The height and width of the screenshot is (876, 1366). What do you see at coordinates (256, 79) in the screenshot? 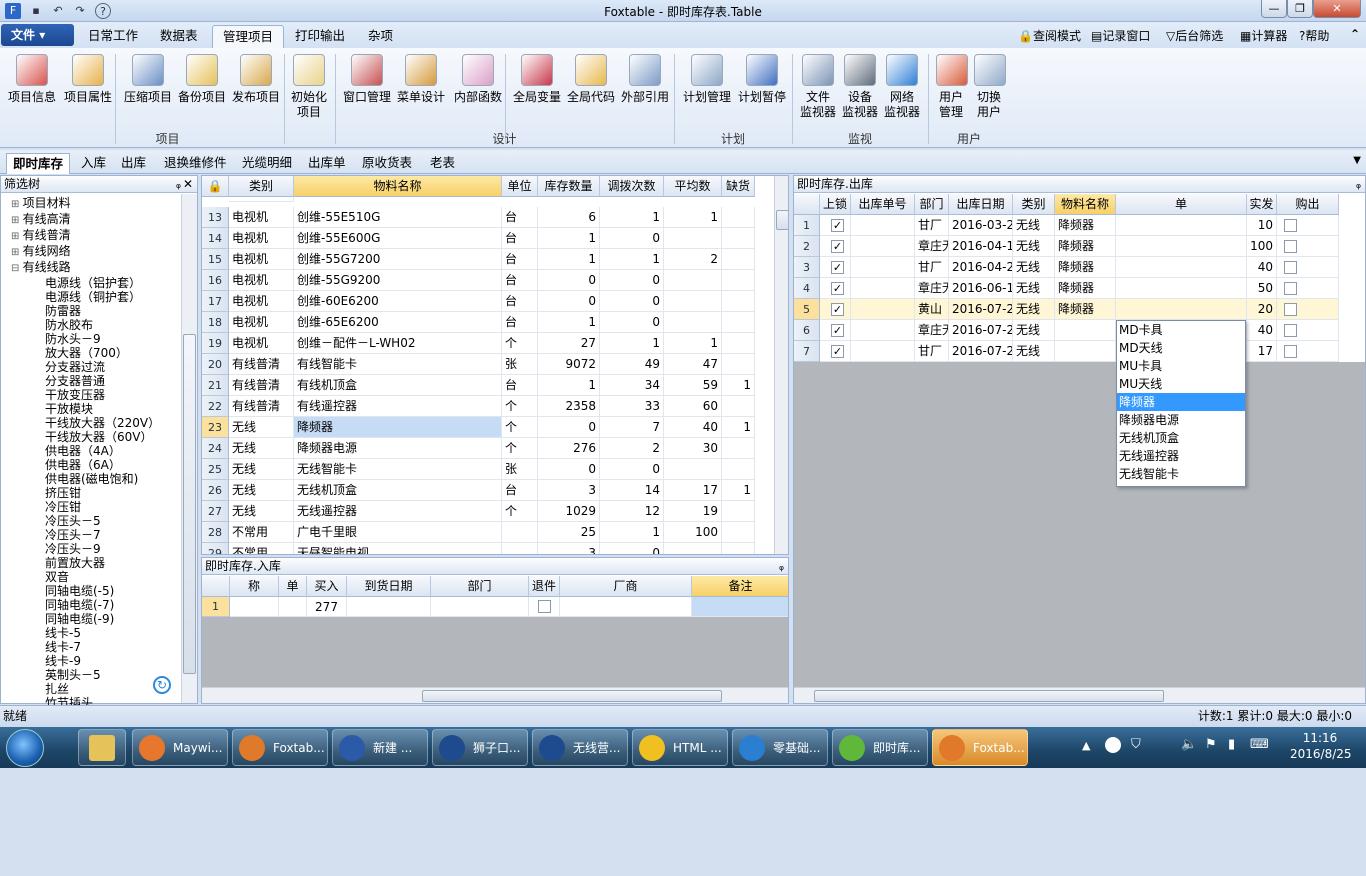
I see `ribbon-button-4: 发布项目` at bounding box center [256, 79].